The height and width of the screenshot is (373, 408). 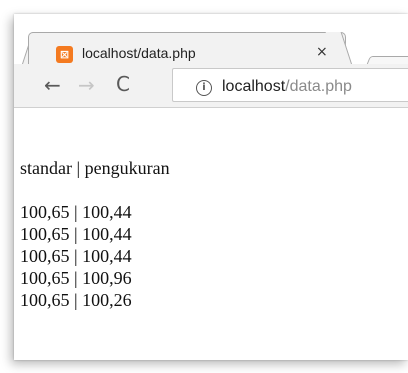 I want to click on table-row: 100,65 | 100,26, so click(x=95, y=300).